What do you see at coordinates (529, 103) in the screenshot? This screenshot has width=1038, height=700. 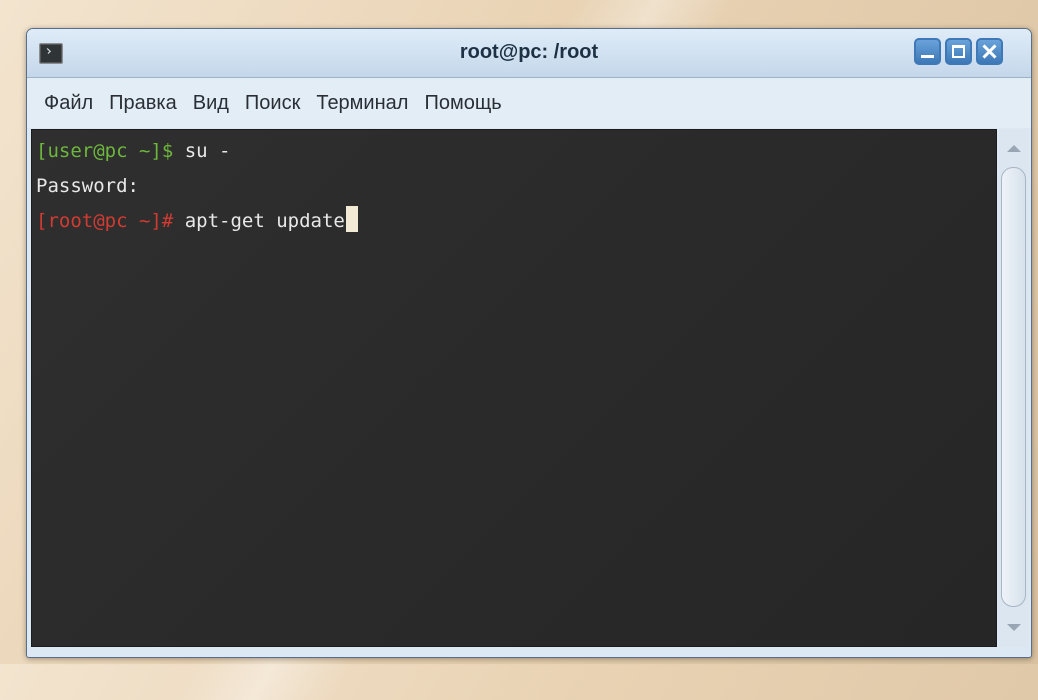 I see `menubar: Файл Правка Вид Поиск Терминал Помощь` at bounding box center [529, 103].